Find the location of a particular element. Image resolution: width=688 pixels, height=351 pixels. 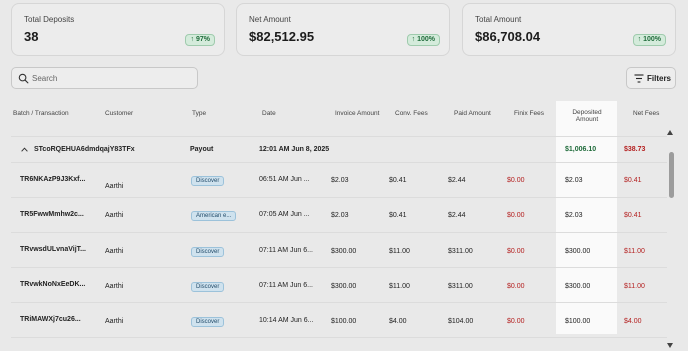

card-label: Total Amount is located at coordinates (498, 19).